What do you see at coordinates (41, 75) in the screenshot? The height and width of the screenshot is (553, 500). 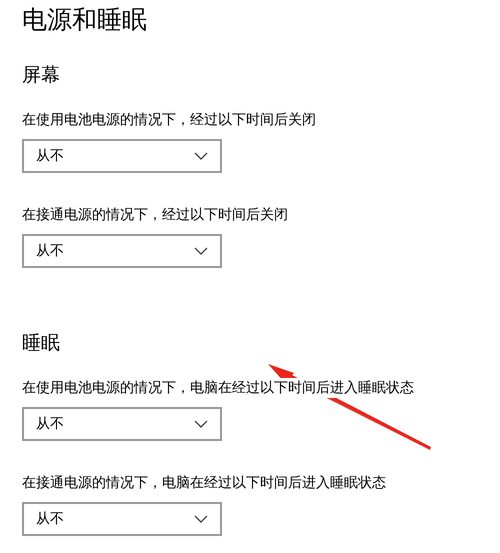 I see `section-heading: 屏幕` at bounding box center [41, 75].